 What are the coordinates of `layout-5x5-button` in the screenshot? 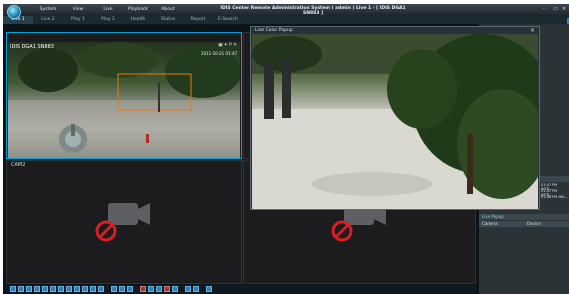 It's located at (45, 289).